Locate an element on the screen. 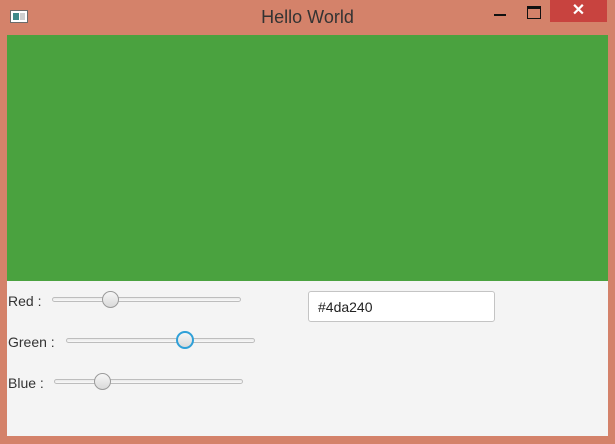  red-slider-thumb is located at coordinates (110, 299).